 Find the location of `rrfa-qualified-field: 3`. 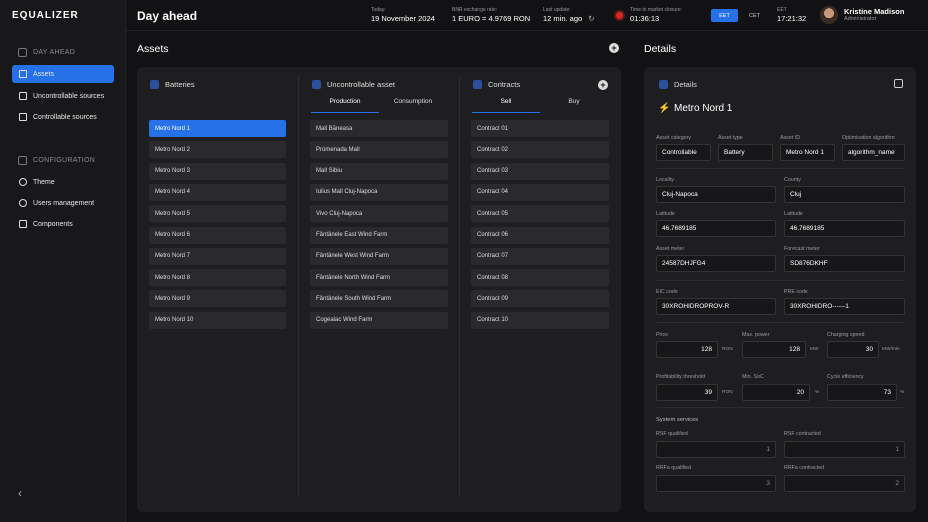

rrfa-qualified-field: 3 is located at coordinates (716, 483).